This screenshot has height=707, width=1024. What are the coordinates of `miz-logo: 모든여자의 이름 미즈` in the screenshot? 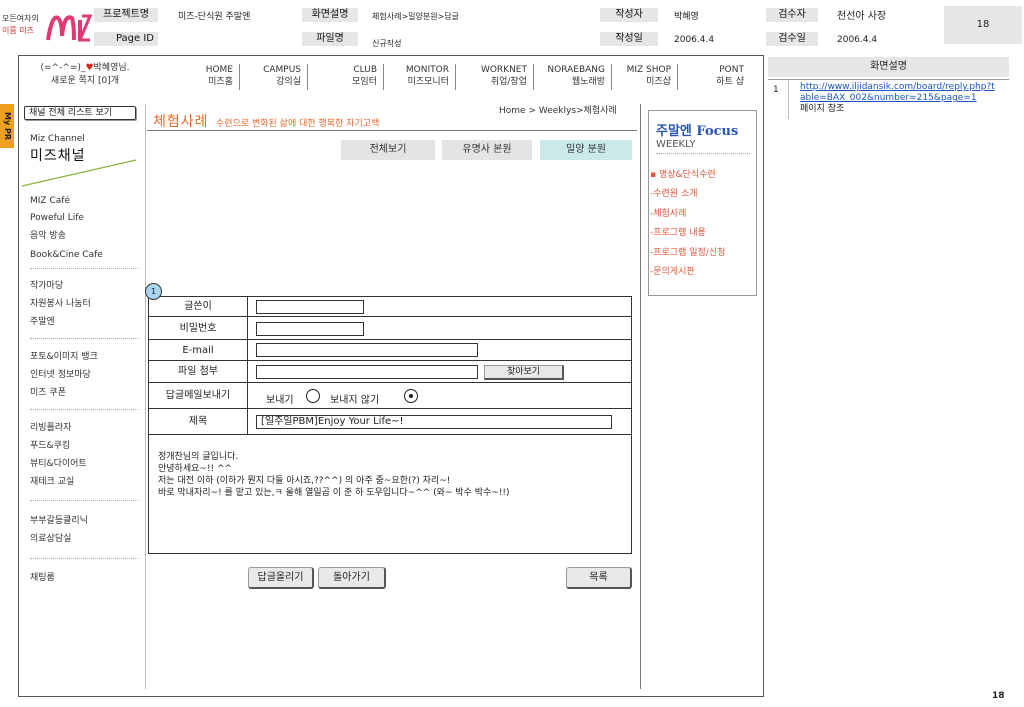 It's located at (47, 26).